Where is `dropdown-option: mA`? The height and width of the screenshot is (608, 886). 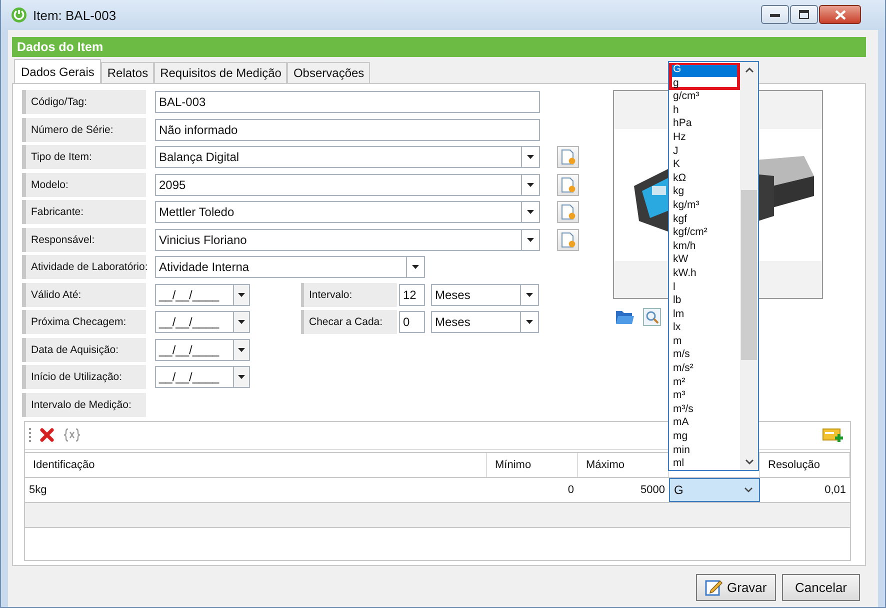 dropdown-option: mA is located at coordinates (704, 423).